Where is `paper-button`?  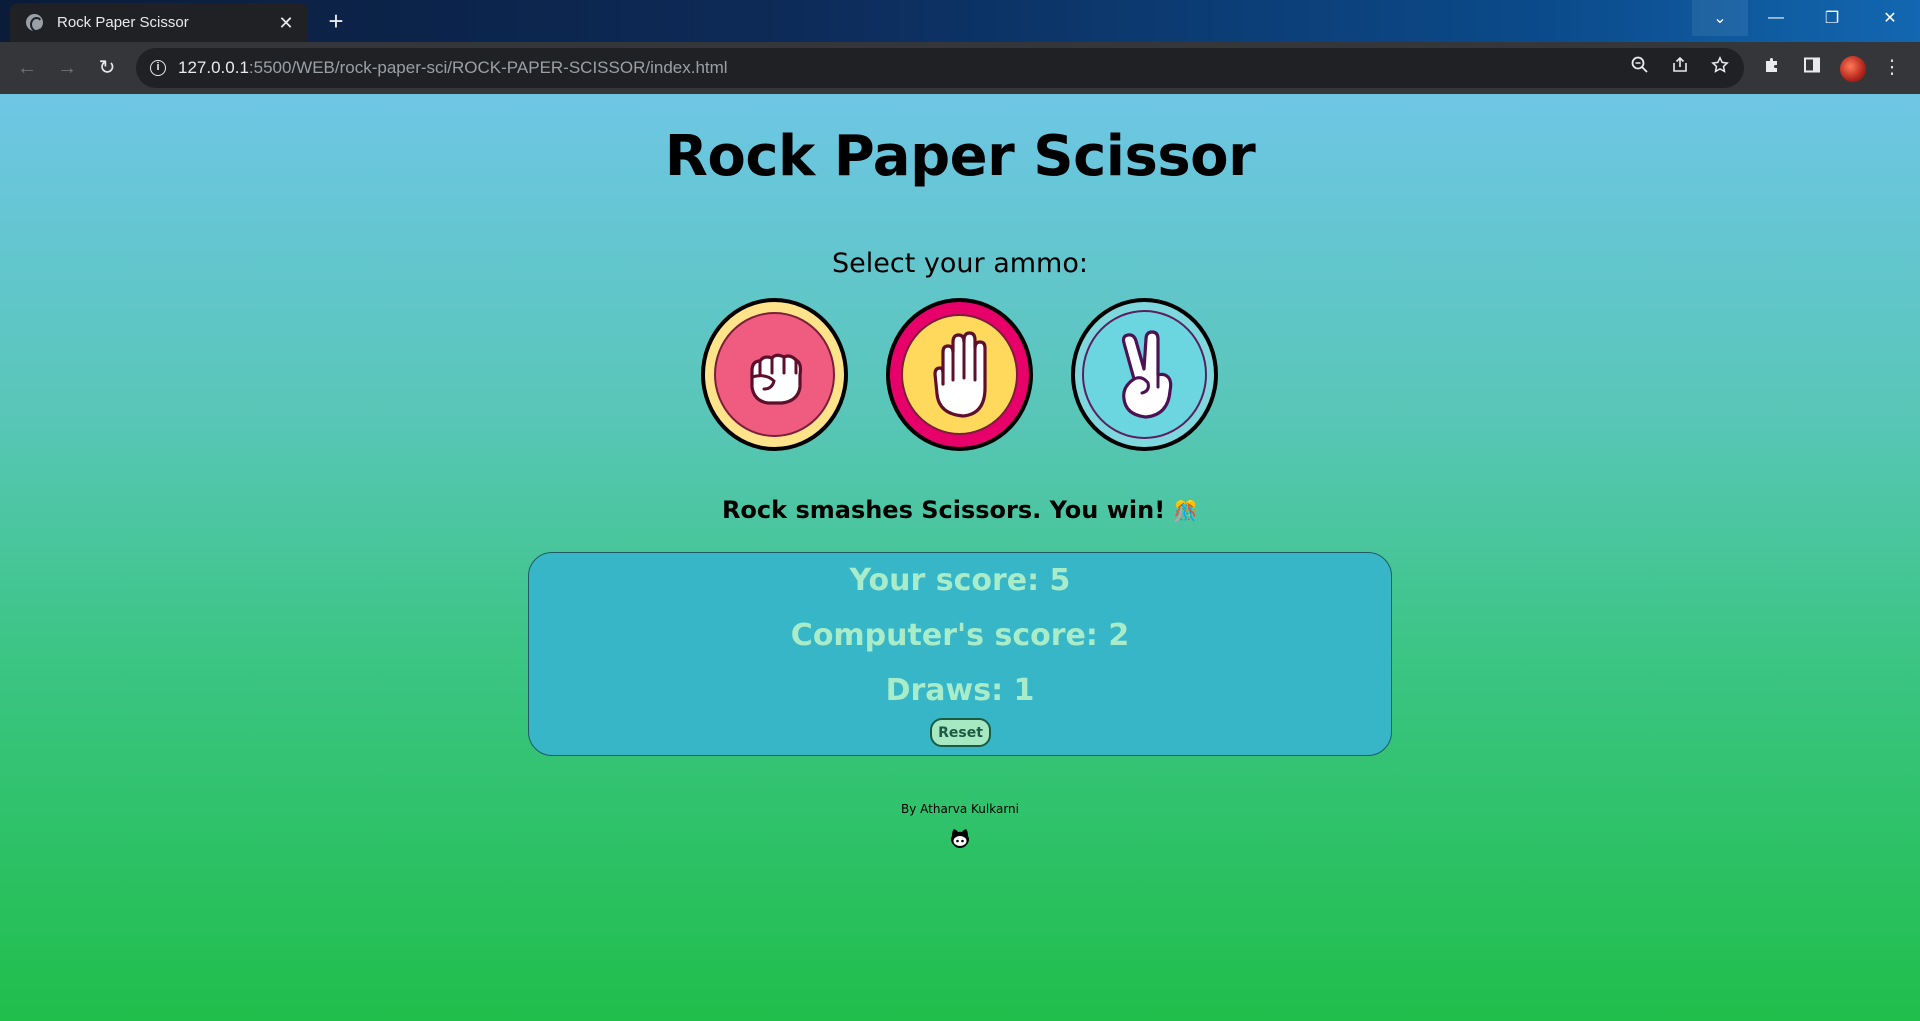
paper-button is located at coordinates (959, 374).